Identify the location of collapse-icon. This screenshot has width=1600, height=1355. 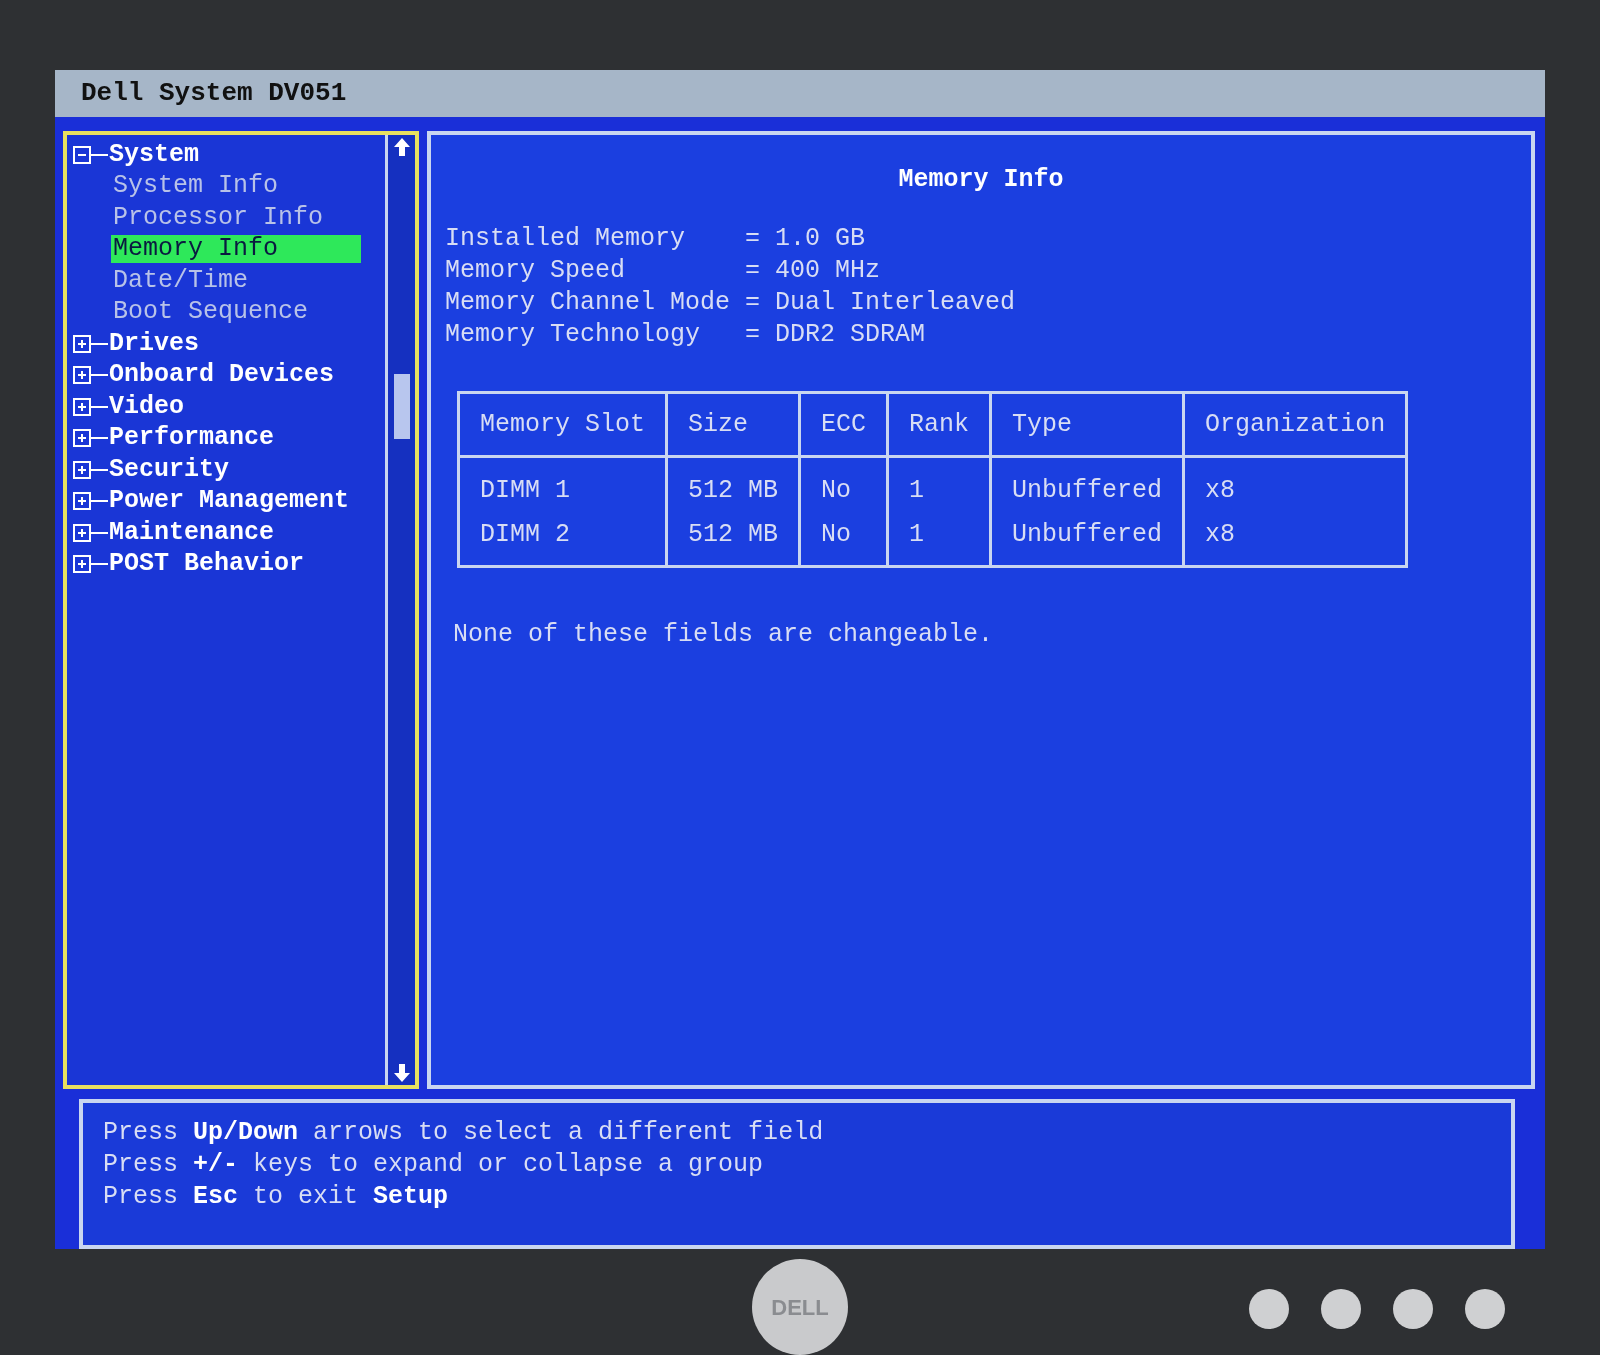
(91, 154).